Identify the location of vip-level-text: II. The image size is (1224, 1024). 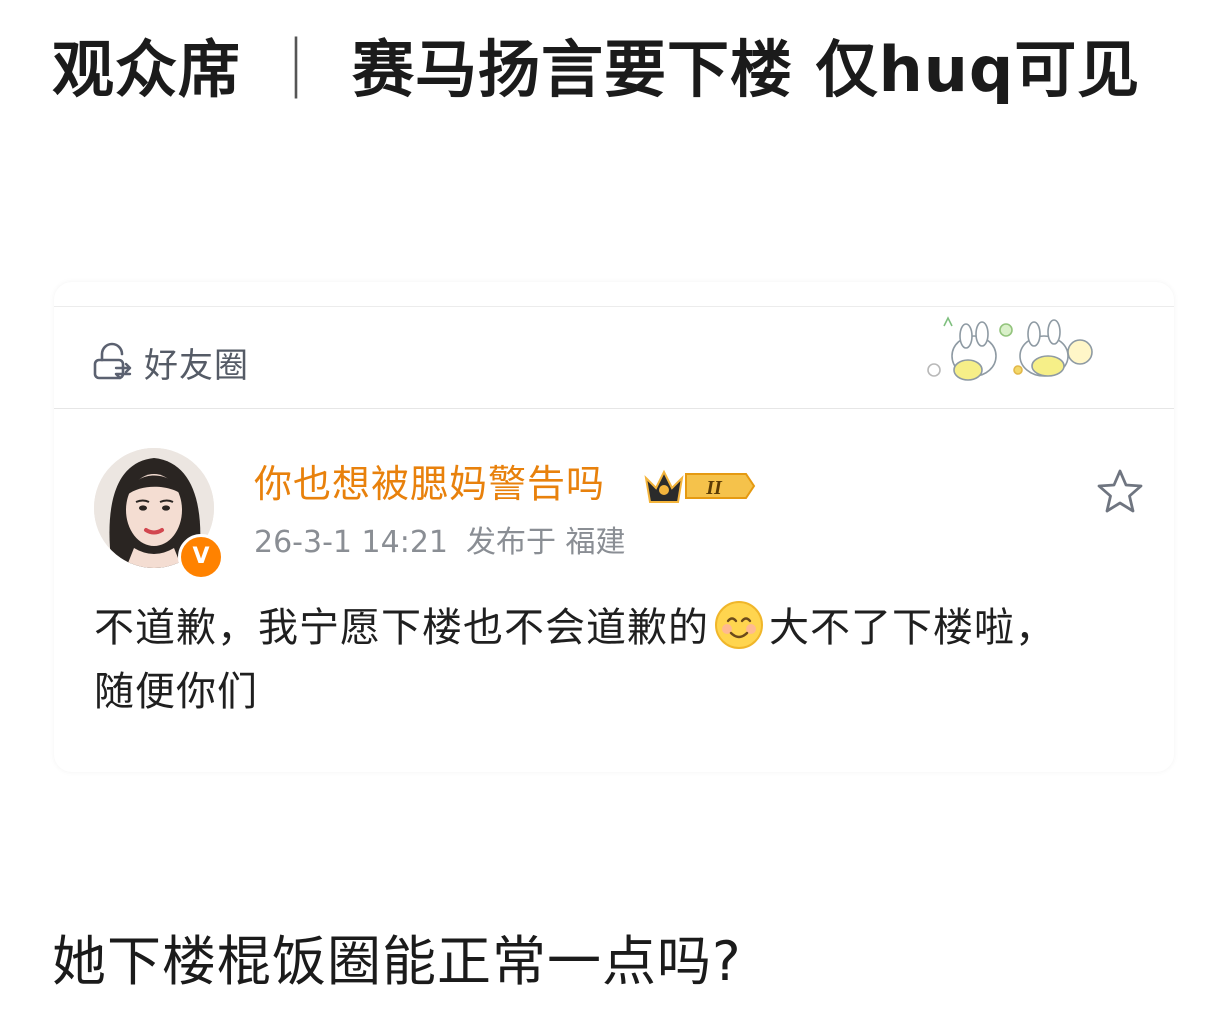
(714, 488).